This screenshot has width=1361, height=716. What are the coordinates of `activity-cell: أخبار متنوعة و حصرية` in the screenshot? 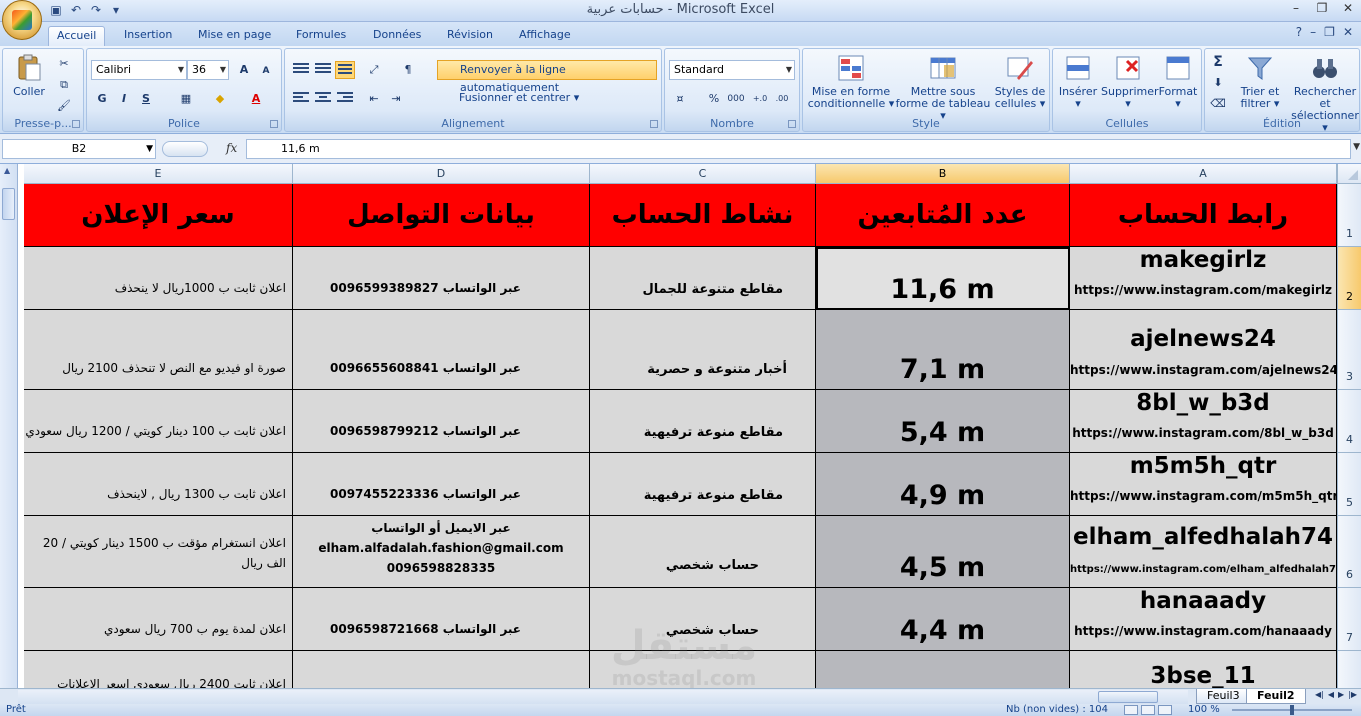 It's located at (703, 350).